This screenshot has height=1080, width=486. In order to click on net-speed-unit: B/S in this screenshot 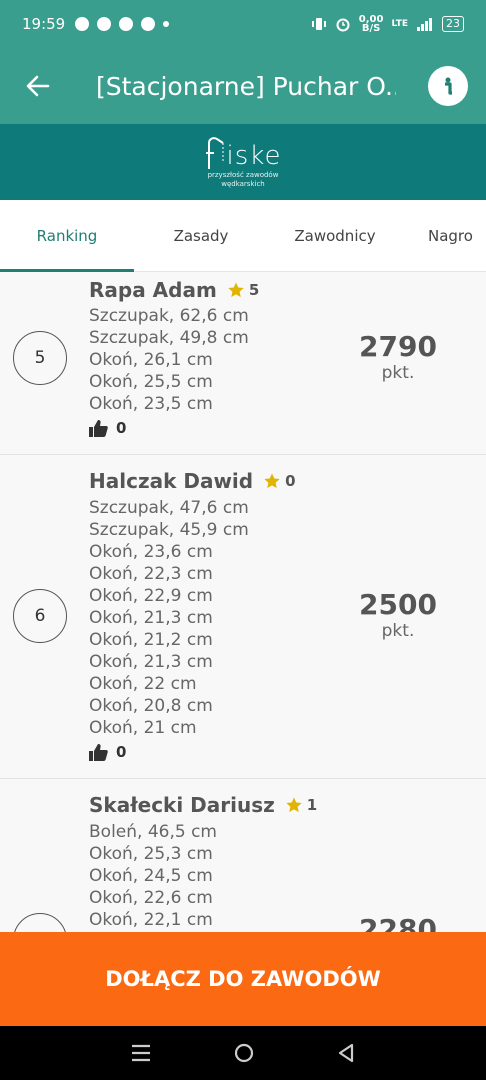, I will do `click(371, 28)`.